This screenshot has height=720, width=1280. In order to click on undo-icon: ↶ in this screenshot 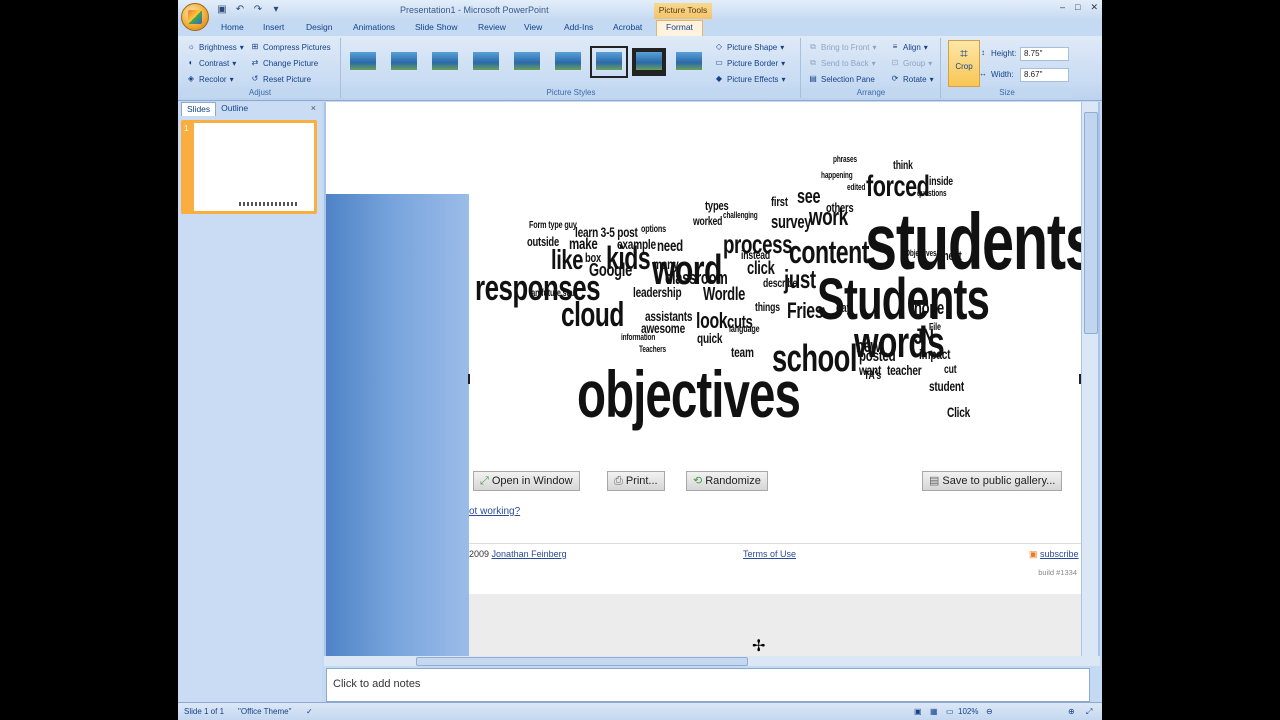, I will do `click(240, 10)`.